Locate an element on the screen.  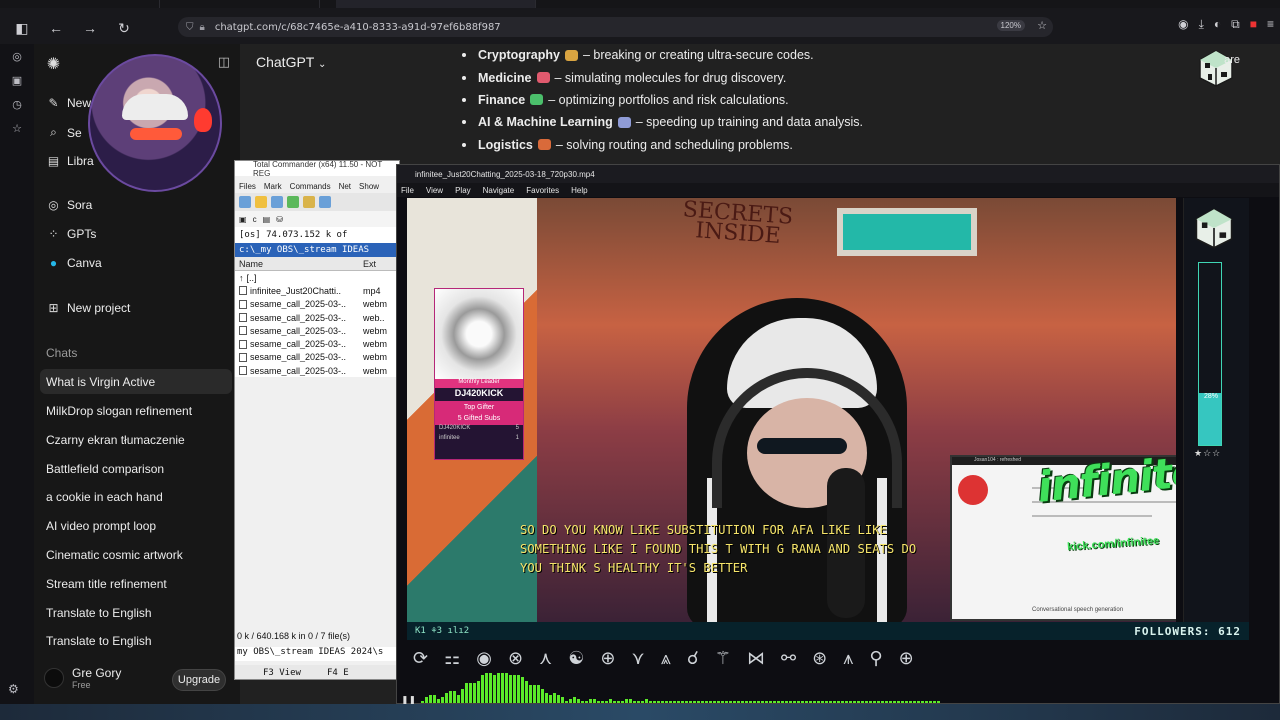
player-menu-file: File is located at coordinates (407, 190).